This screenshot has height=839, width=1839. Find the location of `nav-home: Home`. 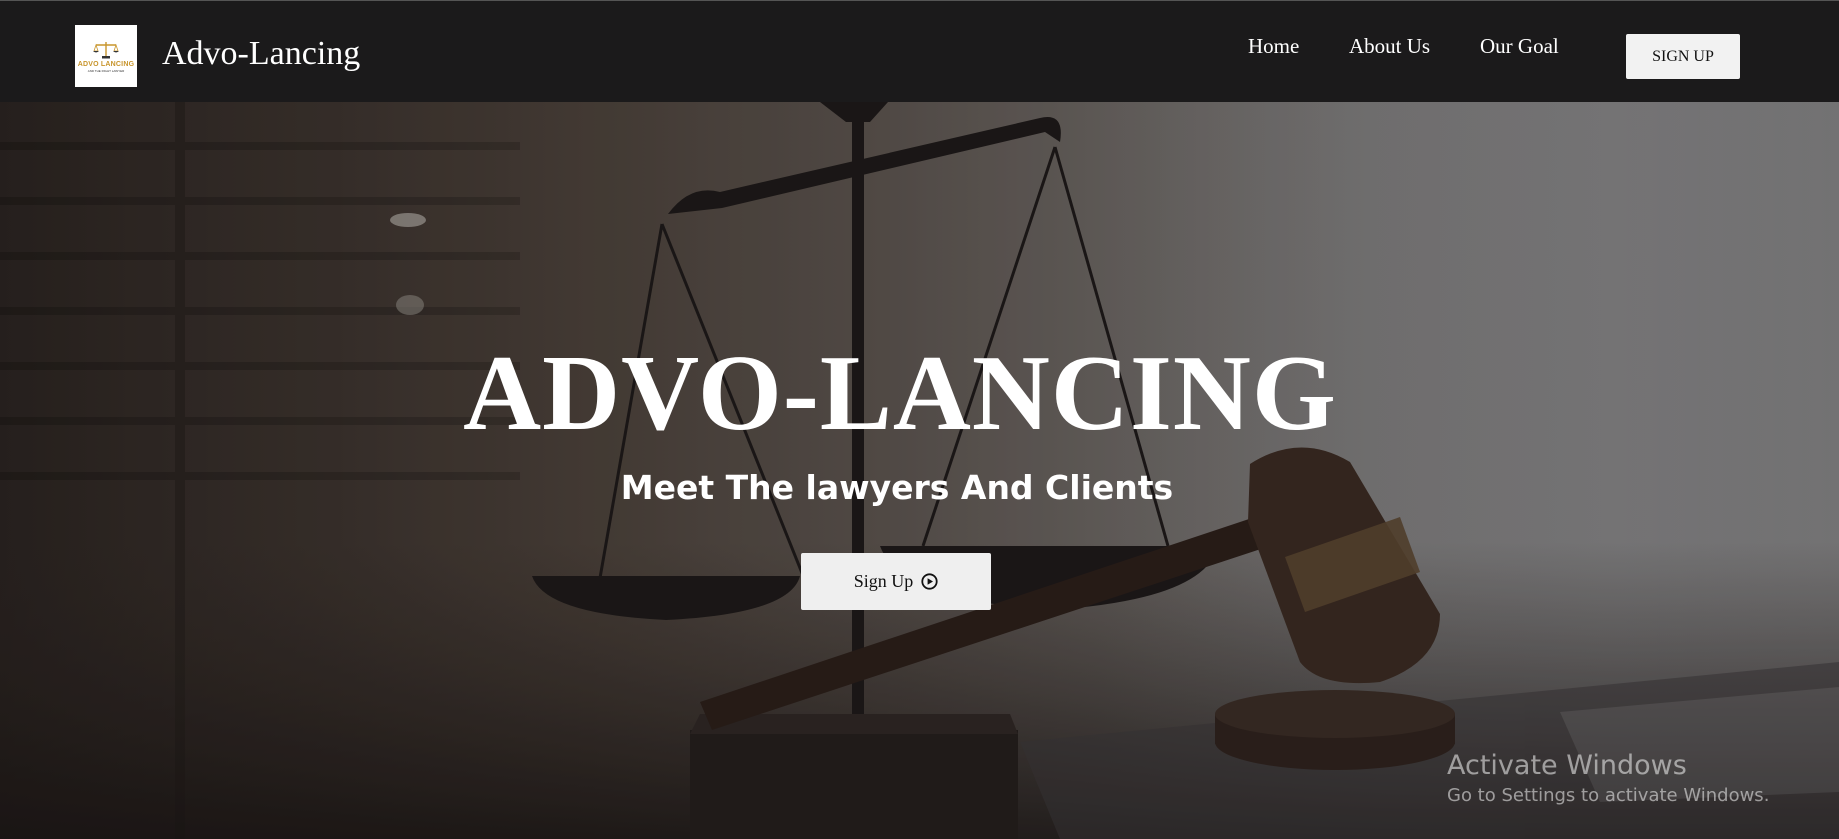

nav-home: Home is located at coordinates (1273, 46).